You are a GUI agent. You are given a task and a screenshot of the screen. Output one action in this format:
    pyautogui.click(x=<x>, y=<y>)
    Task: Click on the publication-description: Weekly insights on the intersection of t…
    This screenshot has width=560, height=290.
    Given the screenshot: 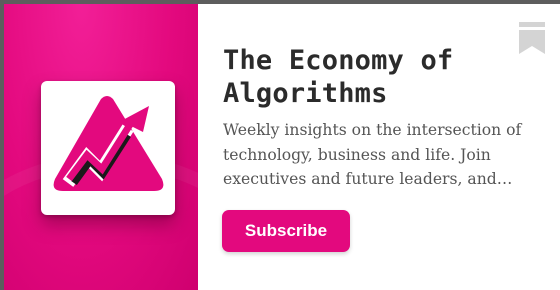 What is the action you would take?
    pyautogui.click(x=372, y=154)
    